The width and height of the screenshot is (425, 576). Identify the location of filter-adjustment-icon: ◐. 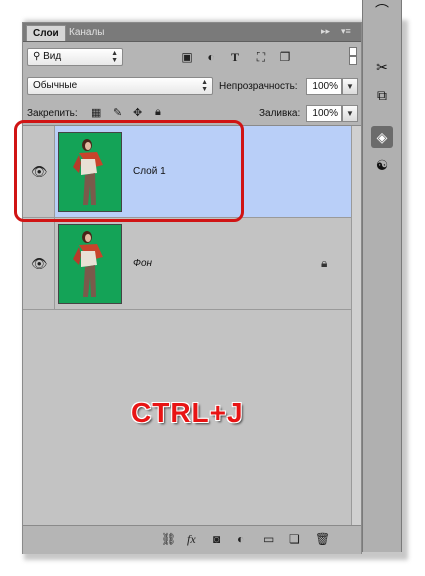
(211, 57).